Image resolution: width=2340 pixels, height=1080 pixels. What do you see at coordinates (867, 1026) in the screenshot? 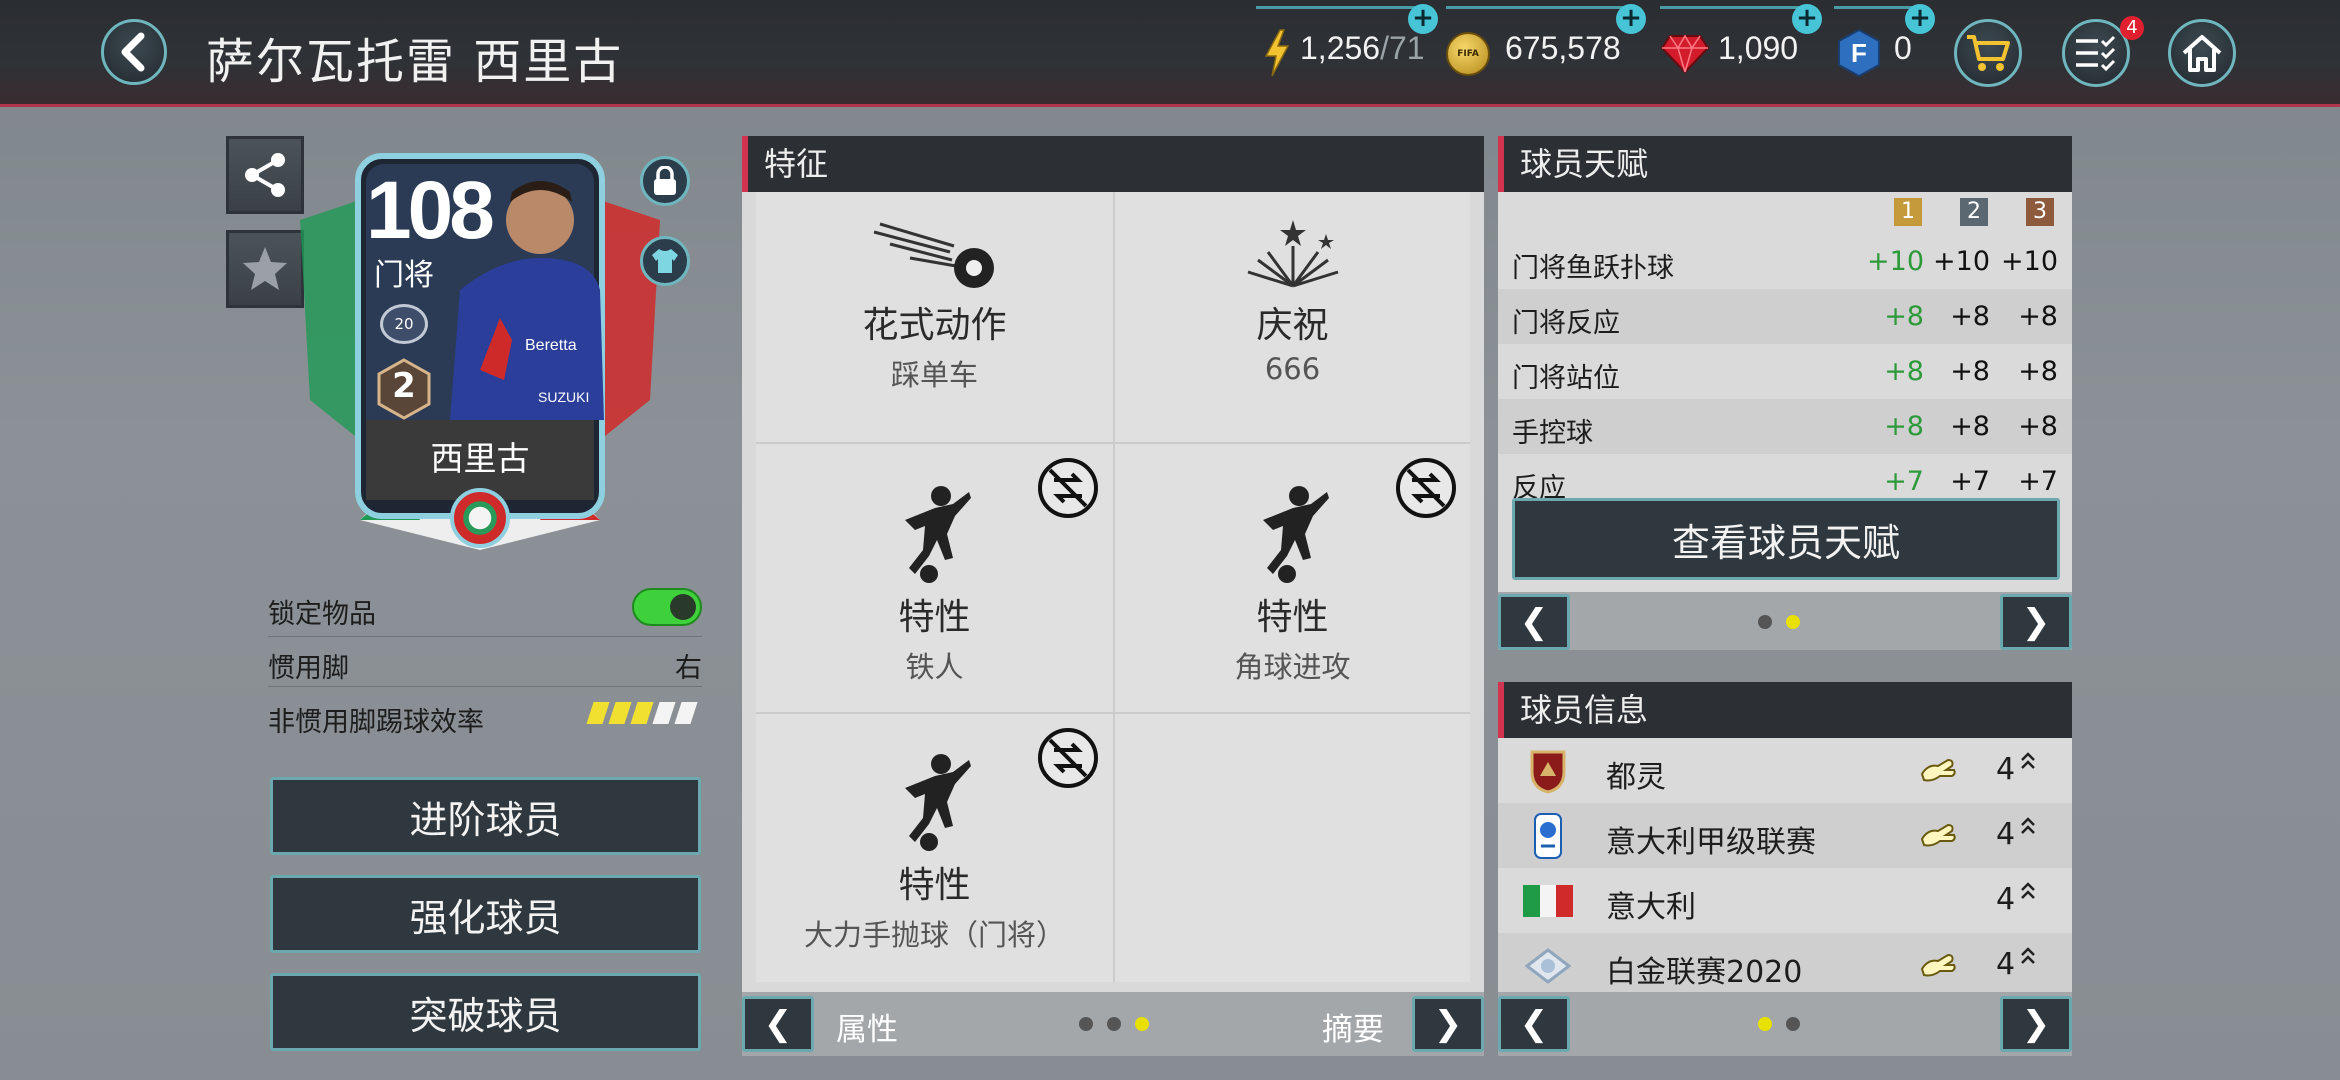
I see `traits-prev-label: 属性` at bounding box center [867, 1026].